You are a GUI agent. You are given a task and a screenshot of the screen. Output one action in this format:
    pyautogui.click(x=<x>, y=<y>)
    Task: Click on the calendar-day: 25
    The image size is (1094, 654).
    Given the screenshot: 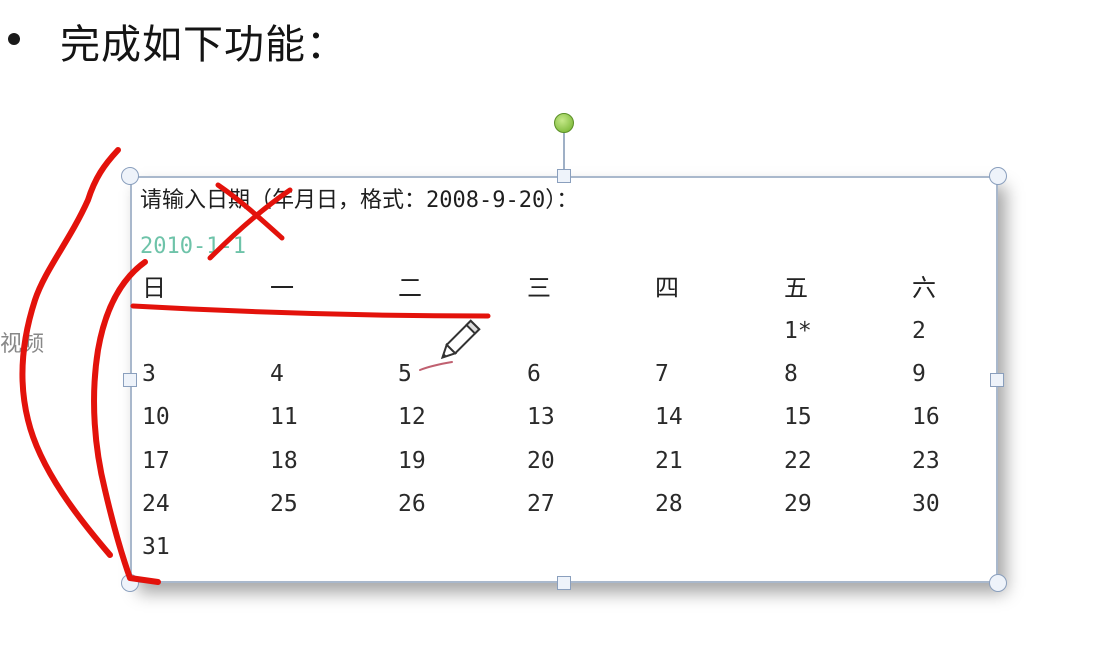 What is the action you would take?
    pyautogui.click(x=284, y=503)
    